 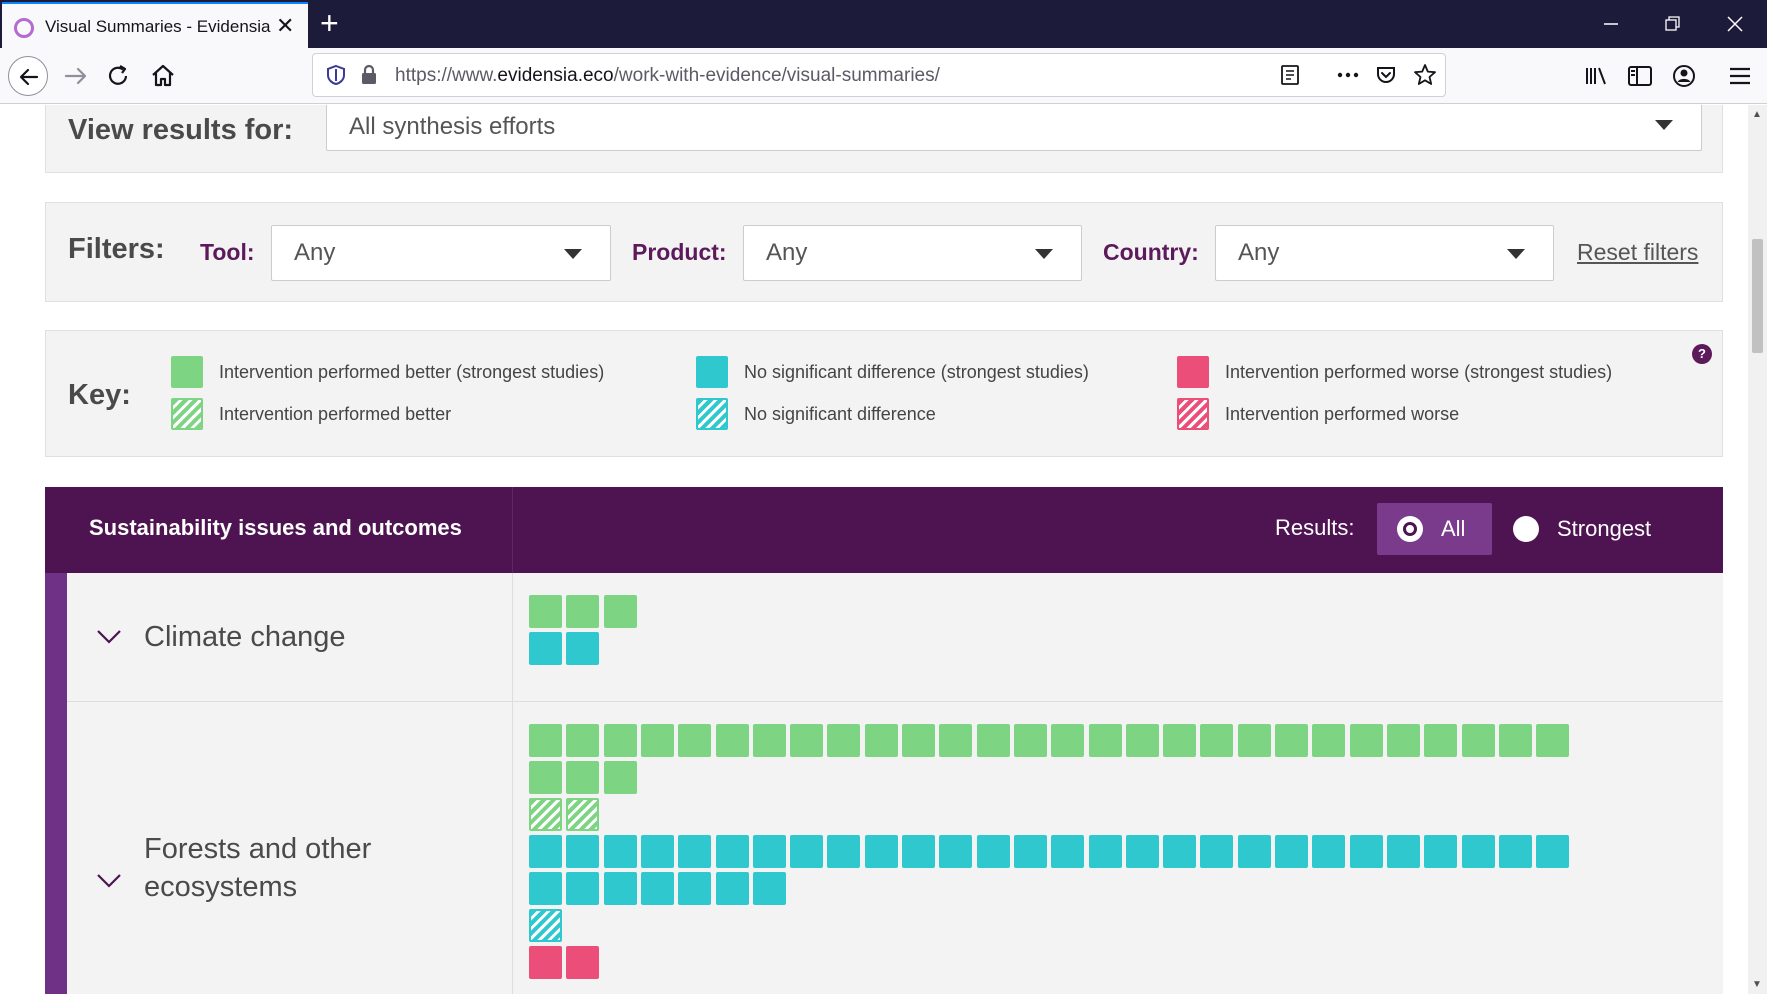 What do you see at coordinates (1348, 75) in the screenshot?
I see `page-actions-more-icon` at bounding box center [1348, 75].